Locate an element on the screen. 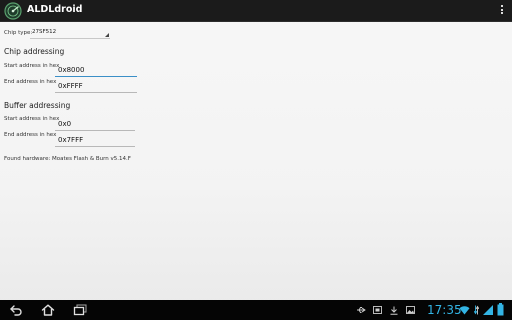 The image size is (512, 320). chip-start-address-input: 0x8000 is located at coordinates (96, 70).